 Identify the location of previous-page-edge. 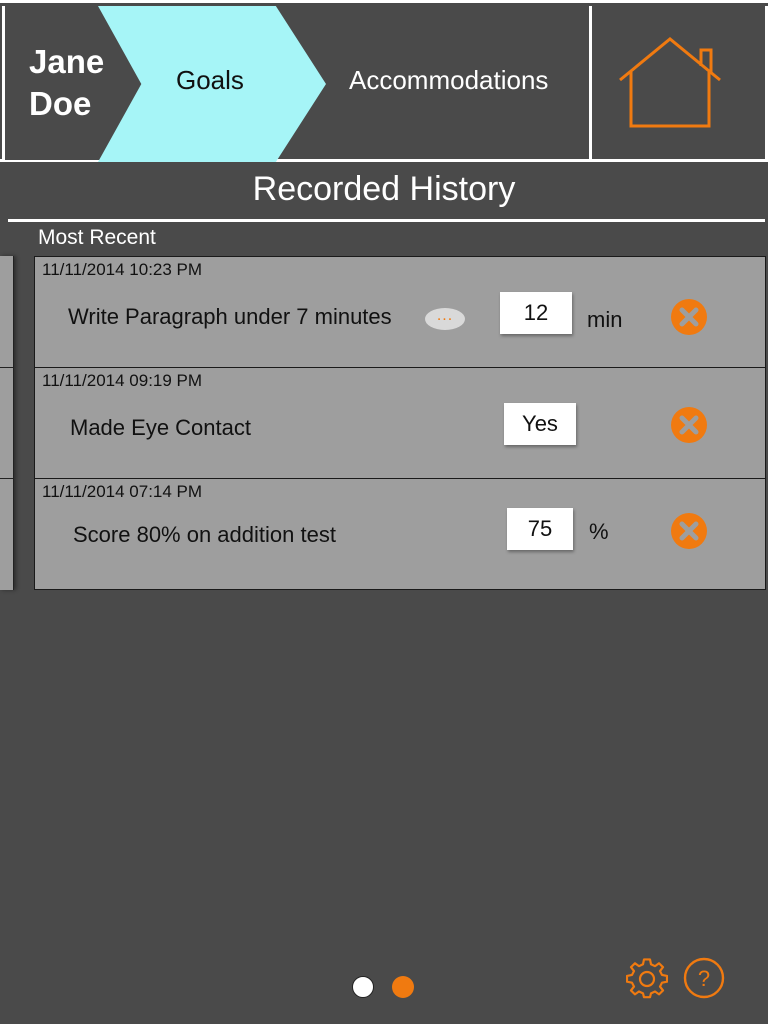
(7, 423).